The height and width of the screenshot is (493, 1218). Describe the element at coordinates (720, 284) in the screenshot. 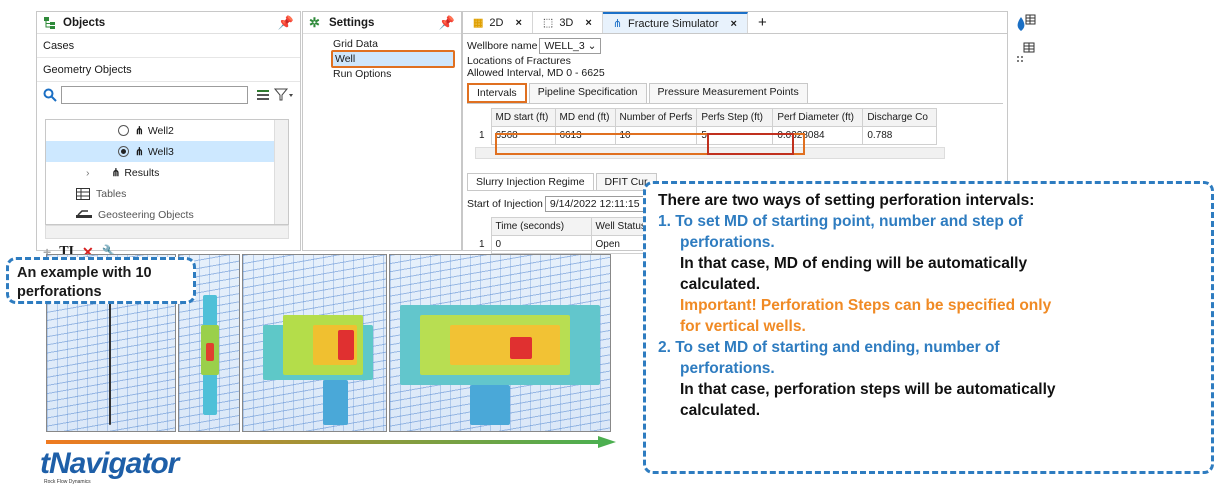

I see `method1-line4: calculated.` at that location.